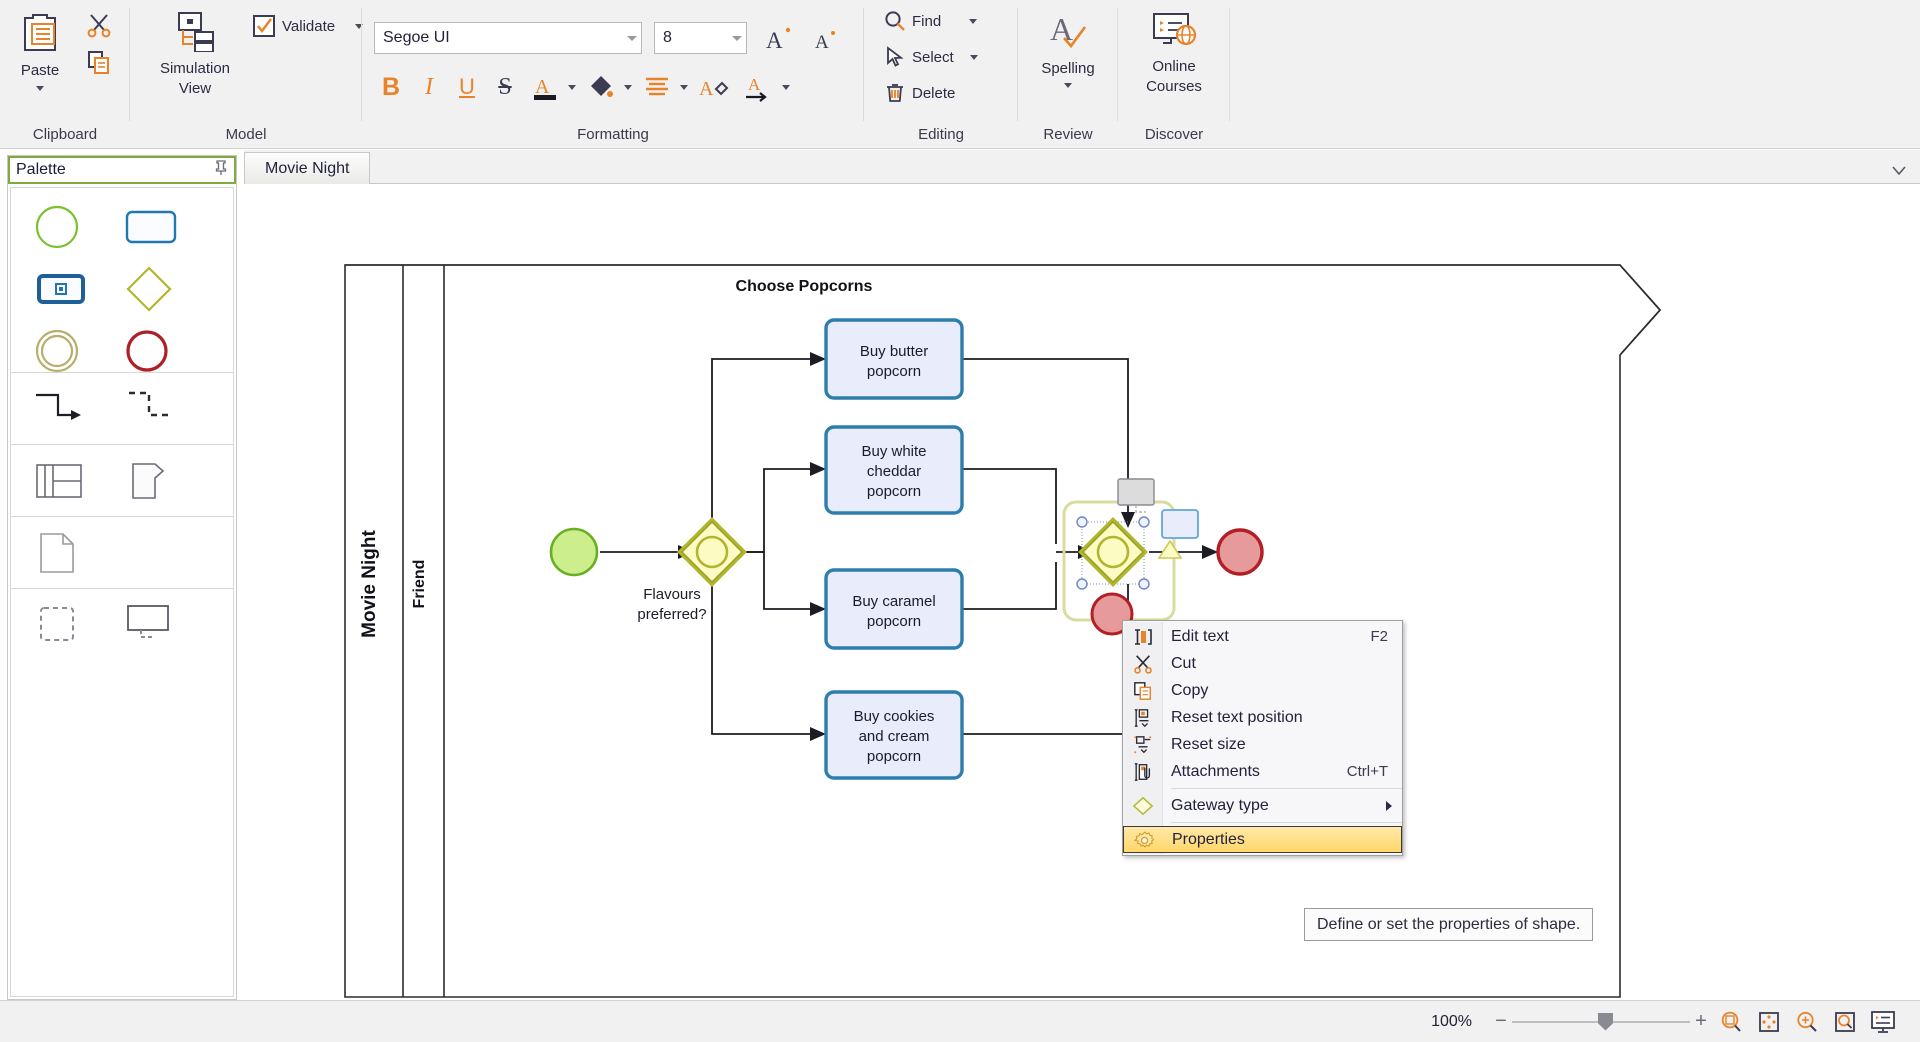  I want to click on zoom-to-fit-button, so click(1845, 1022).